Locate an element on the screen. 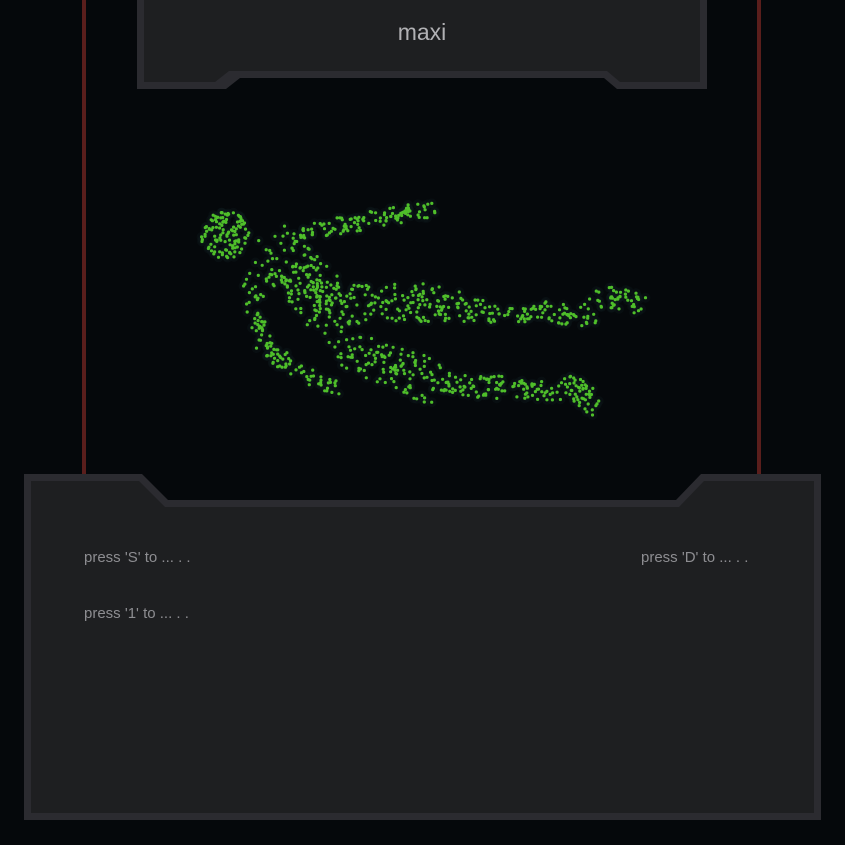  page-title: maxi is located at coordinates (422, 32).